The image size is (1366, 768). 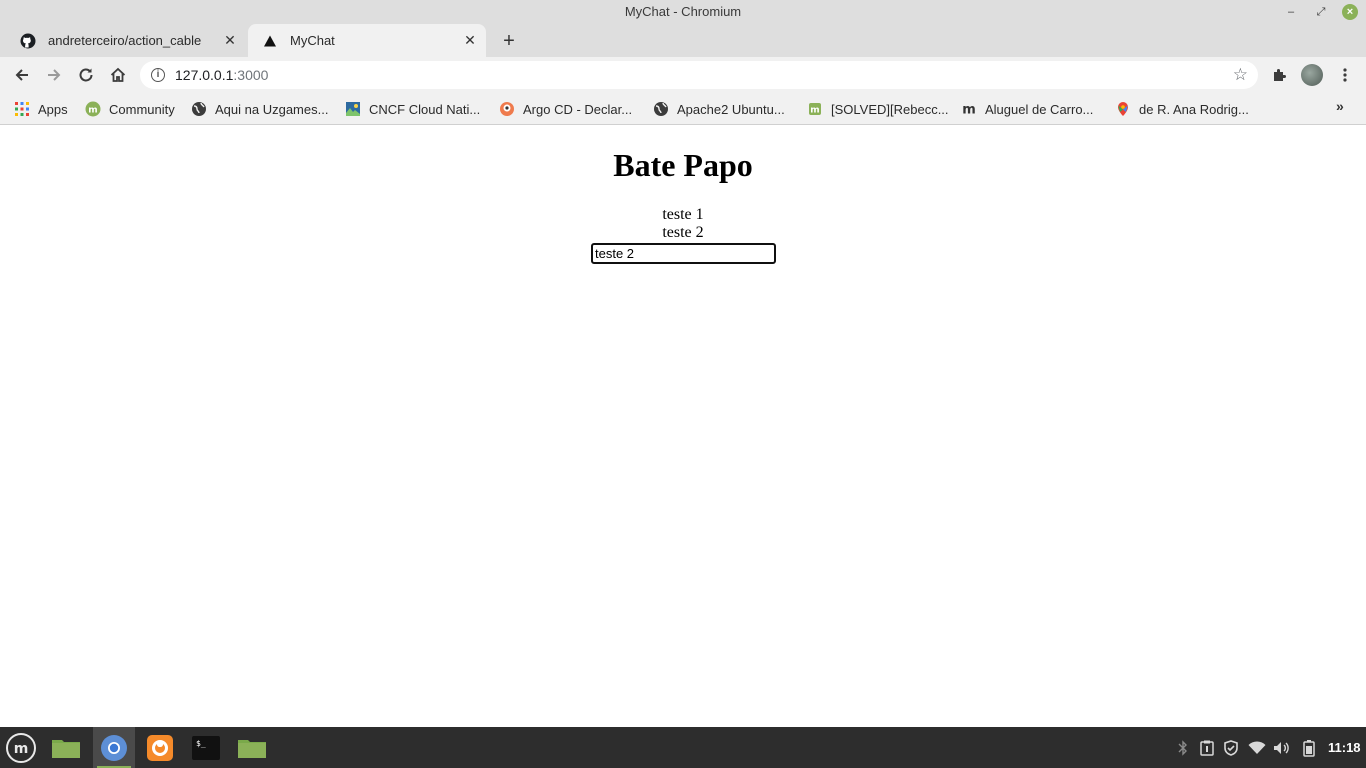 What do you see at coordinates (683, 165) in the screenshot?
I see `page-title: Bate Papo` at bounding box center [683, 165].